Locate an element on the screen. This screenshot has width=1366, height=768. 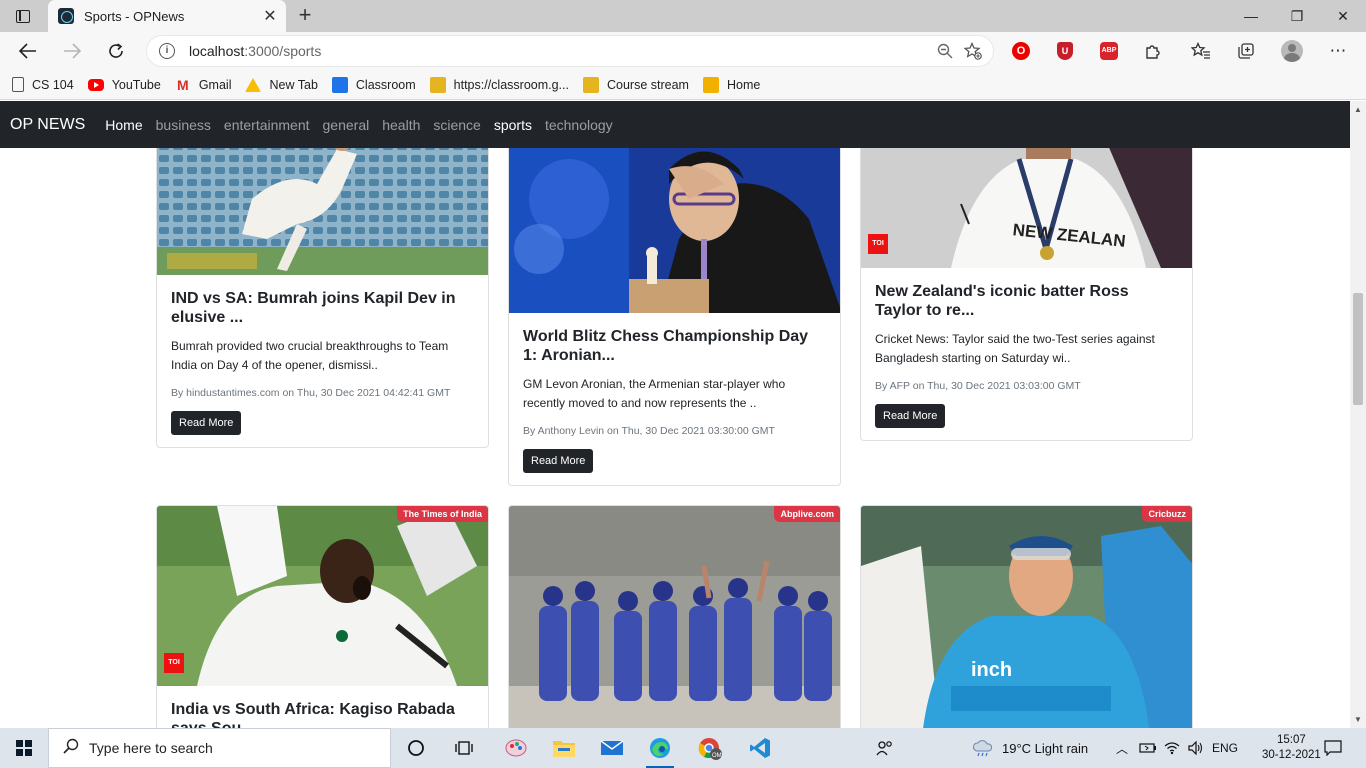
nav-link-technology: technology is located at coordinates (579, 125).